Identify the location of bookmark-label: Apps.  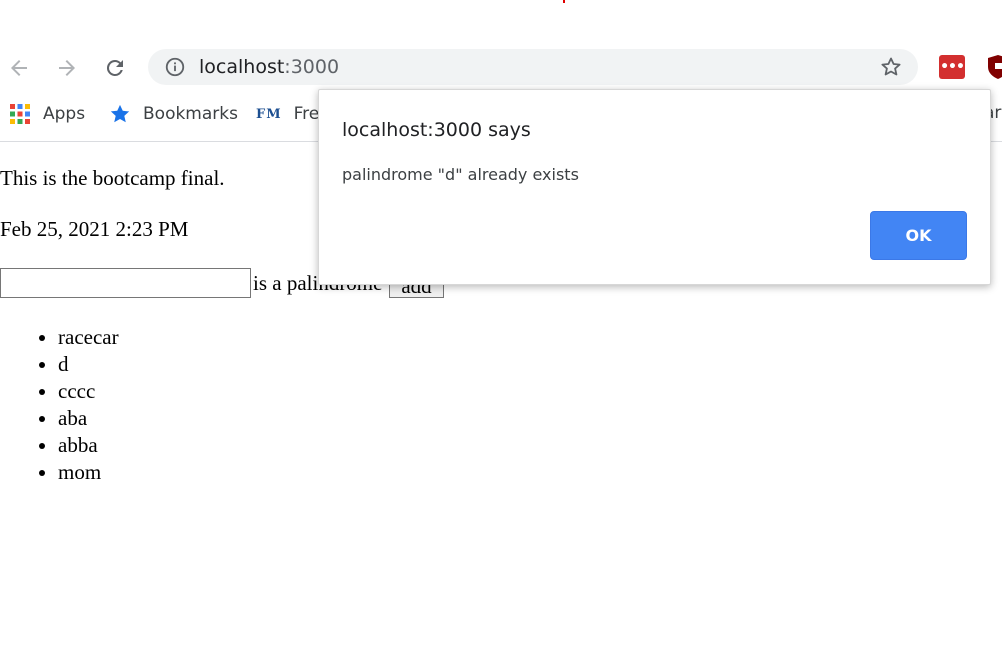
(64, 114).